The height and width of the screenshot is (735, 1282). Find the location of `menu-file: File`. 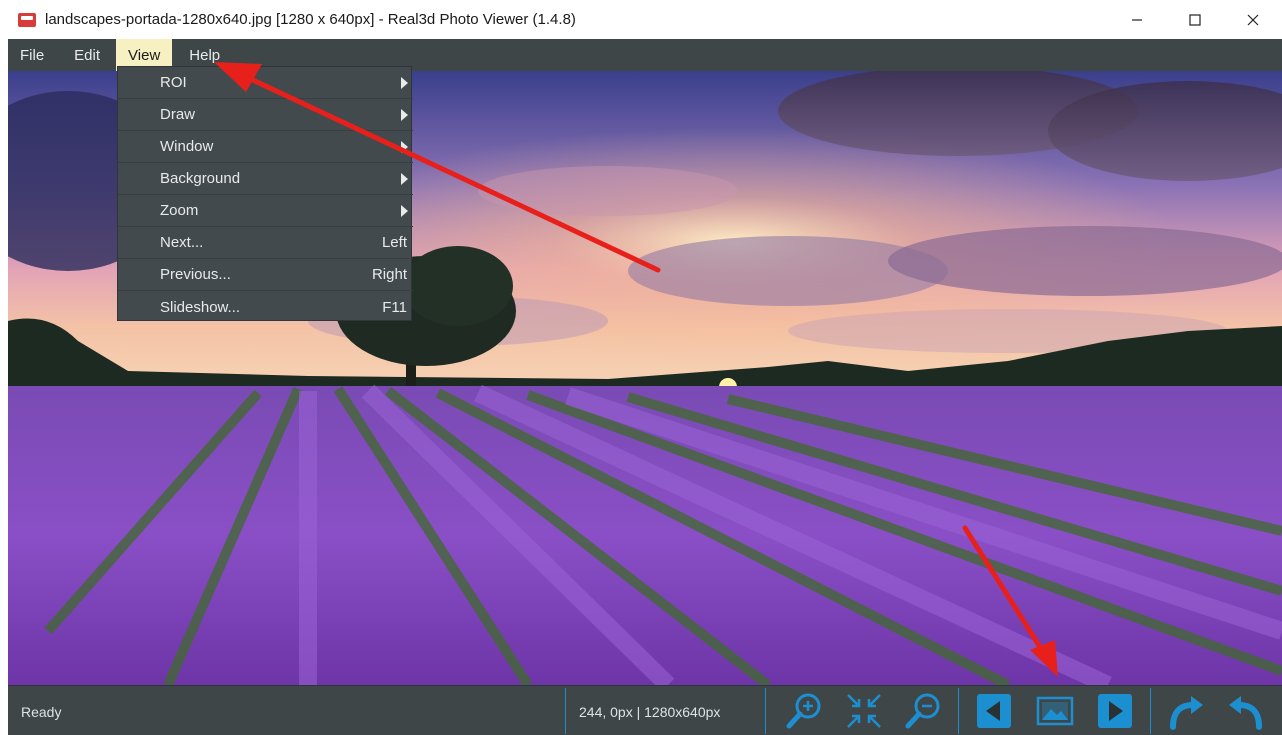

menu-file: File is located at coordinates (32, 55).